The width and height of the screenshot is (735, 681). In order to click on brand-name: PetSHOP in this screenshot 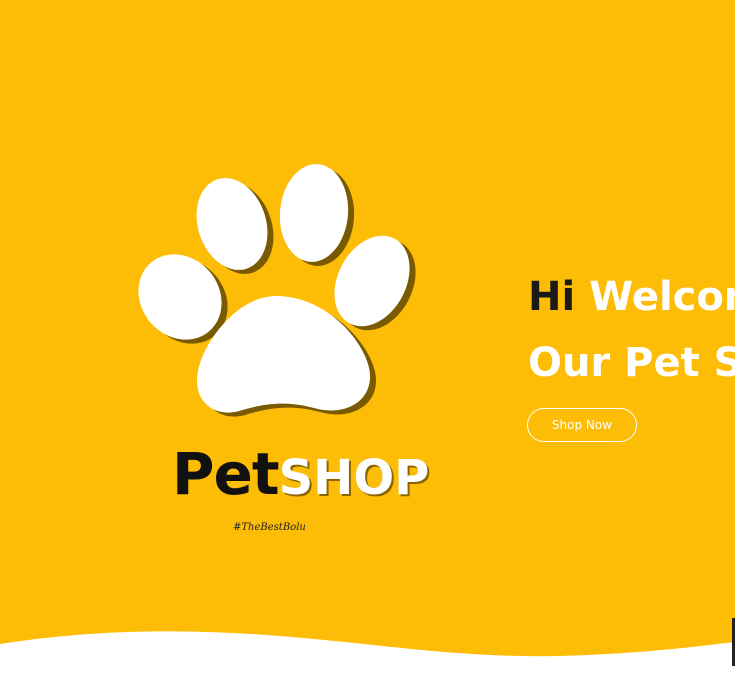, I will do `click(300, 474)`.